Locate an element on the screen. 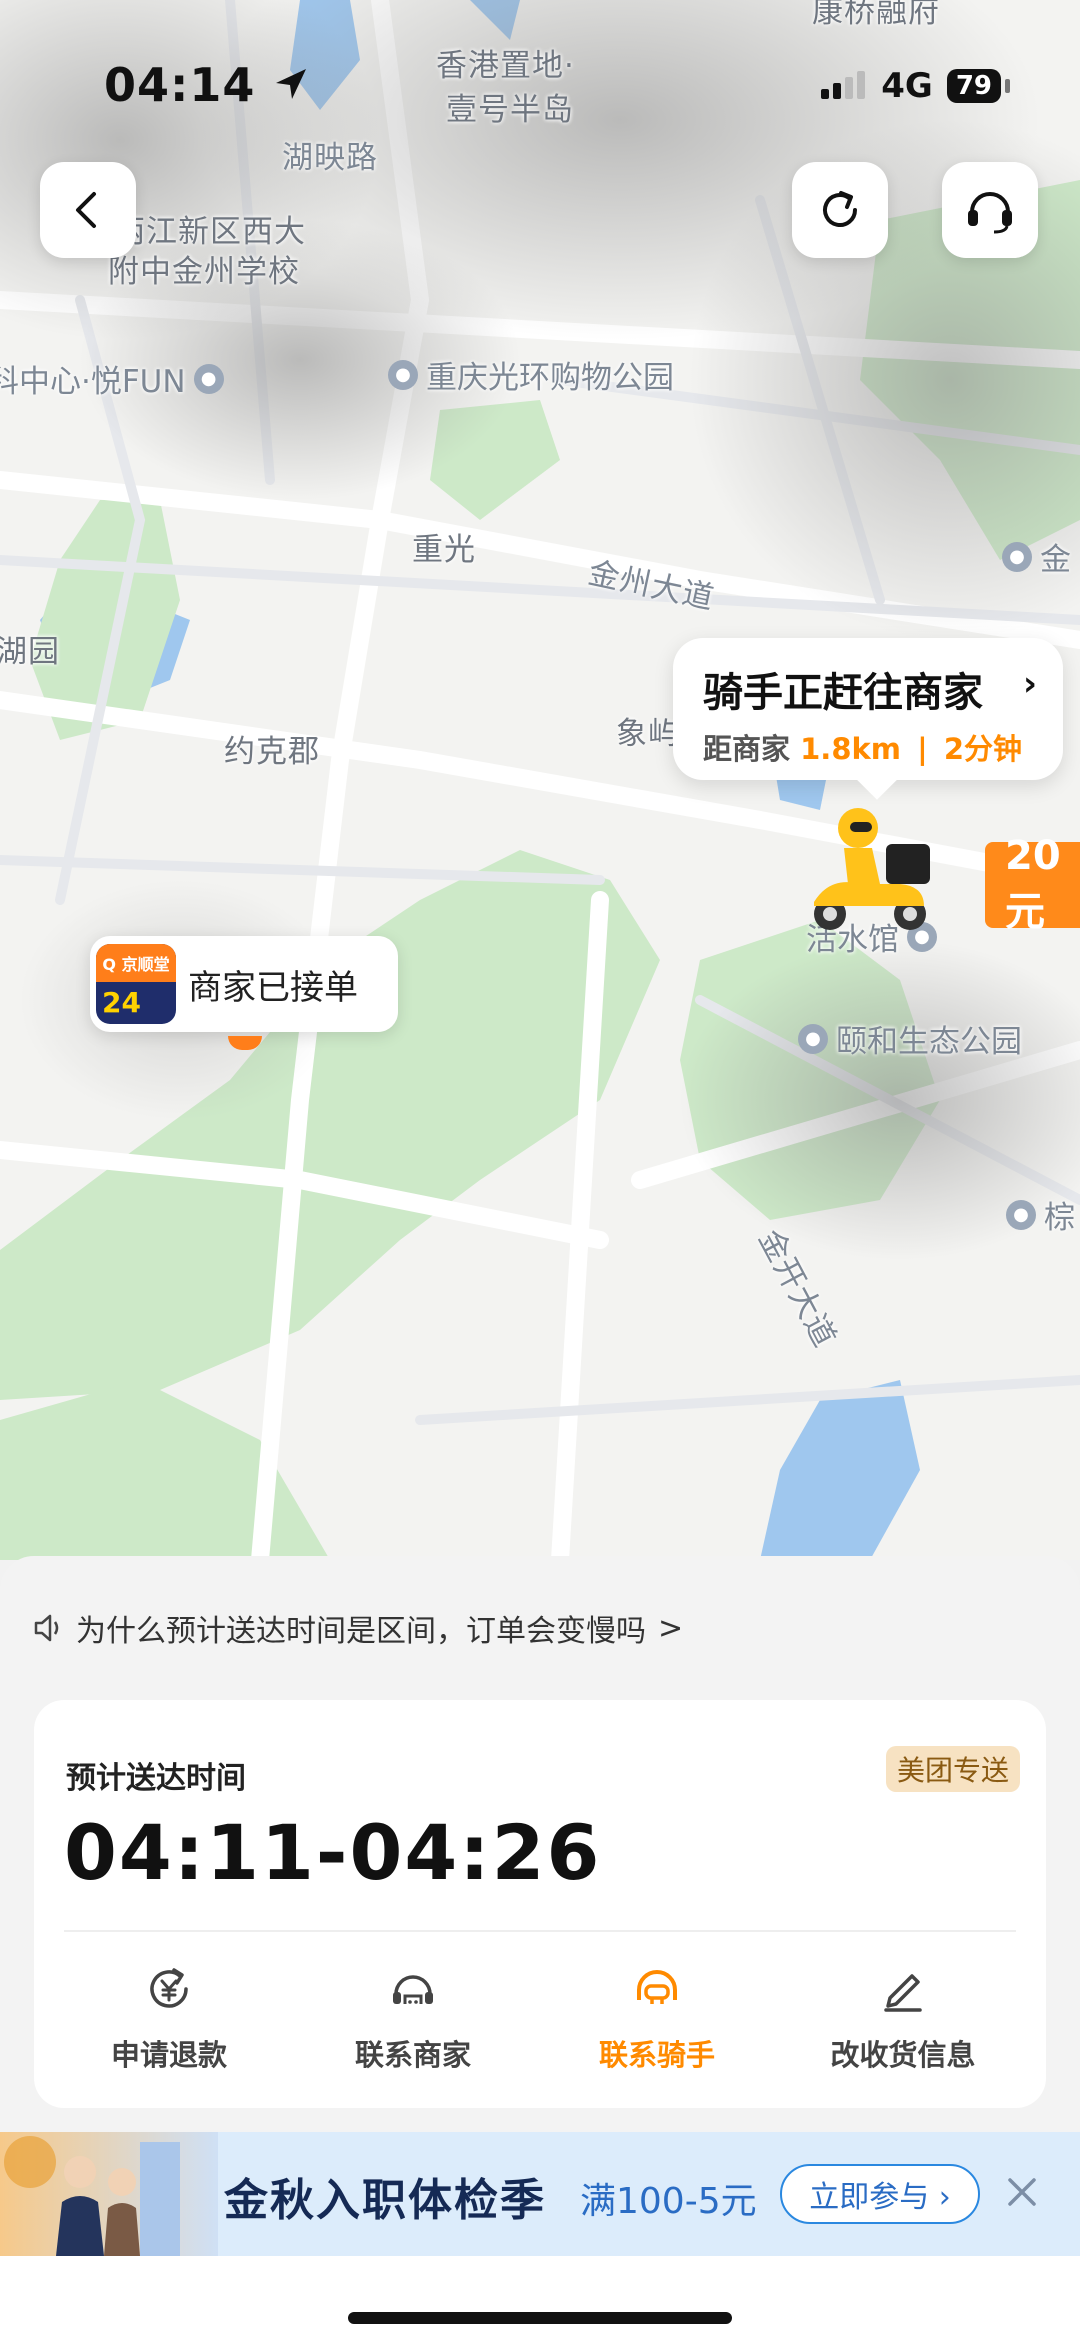  refund-button: 申请退款 is located at coordinates (169, 2022).